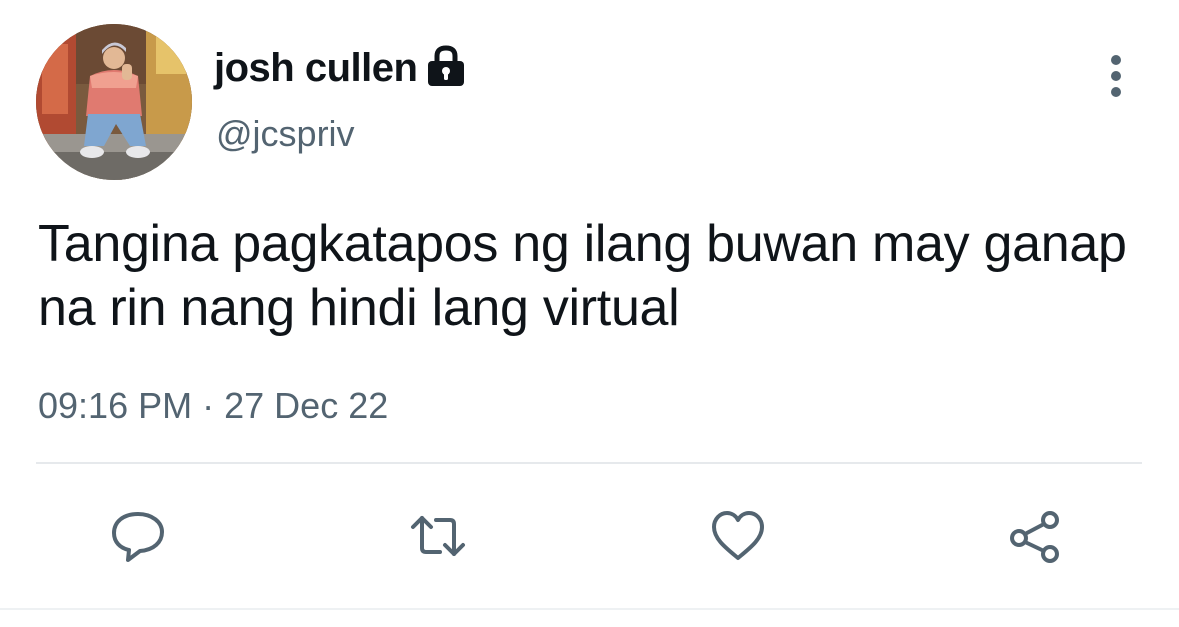 This screenshot has height=627, width=1179. I want to click on user-name-row: josh cullen, so click(340, 68).